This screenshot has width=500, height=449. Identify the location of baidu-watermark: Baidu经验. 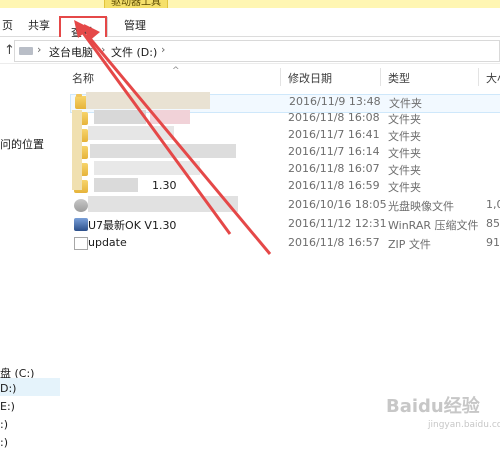
(433, 406).